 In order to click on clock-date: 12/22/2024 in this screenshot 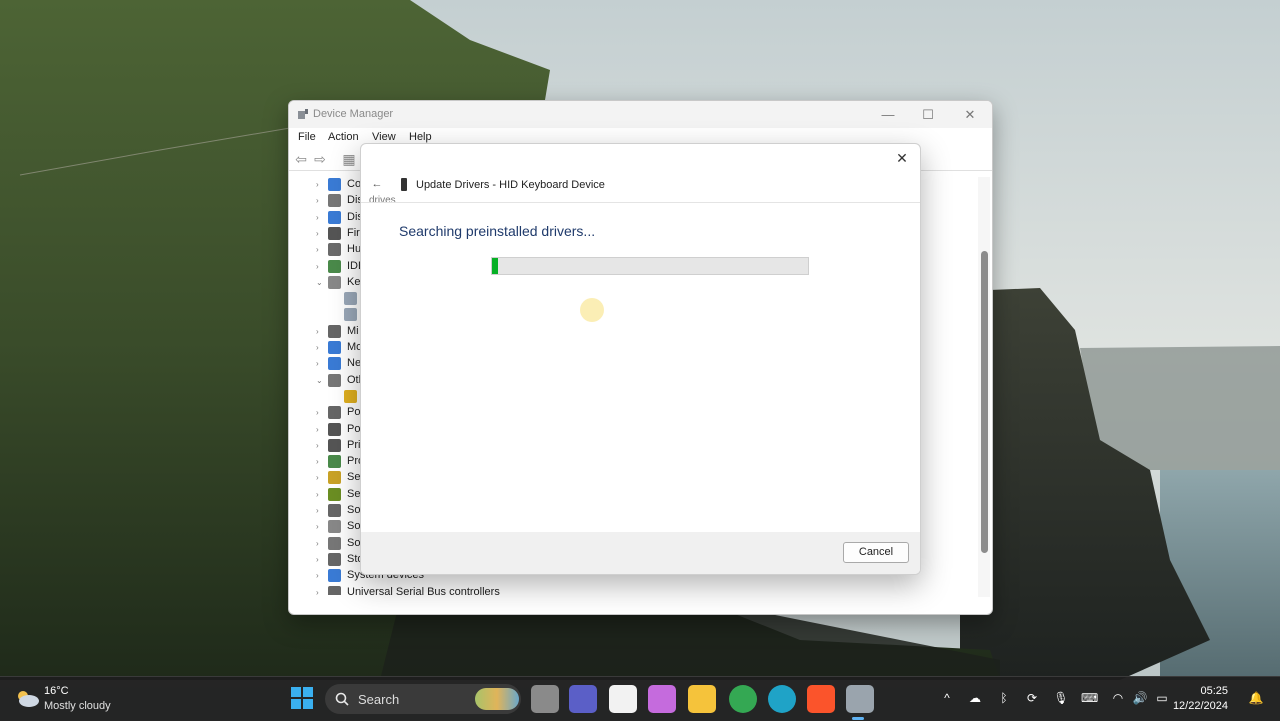, I will do `click(1200, 706)`.